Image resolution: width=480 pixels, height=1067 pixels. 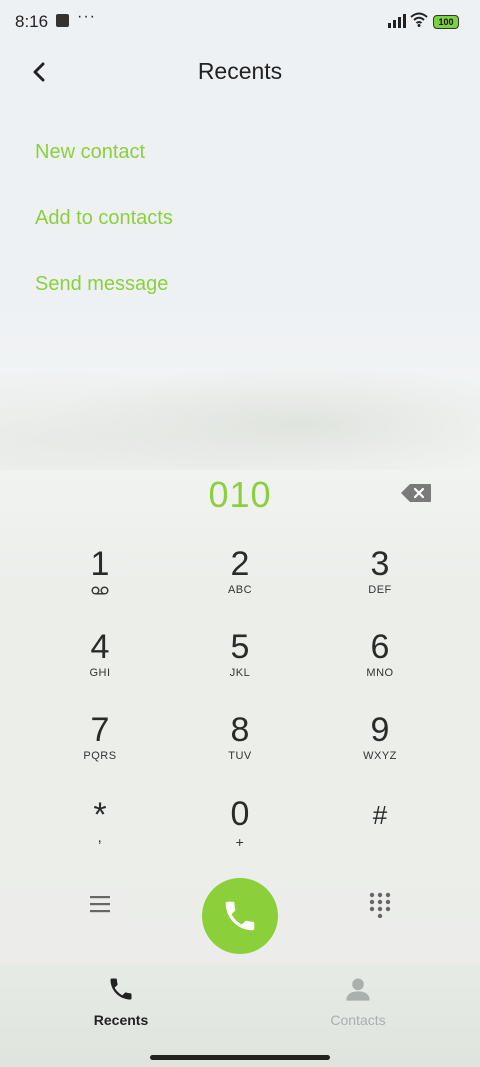 I want to click on dialpad-icon, so click(x=380, y=905).